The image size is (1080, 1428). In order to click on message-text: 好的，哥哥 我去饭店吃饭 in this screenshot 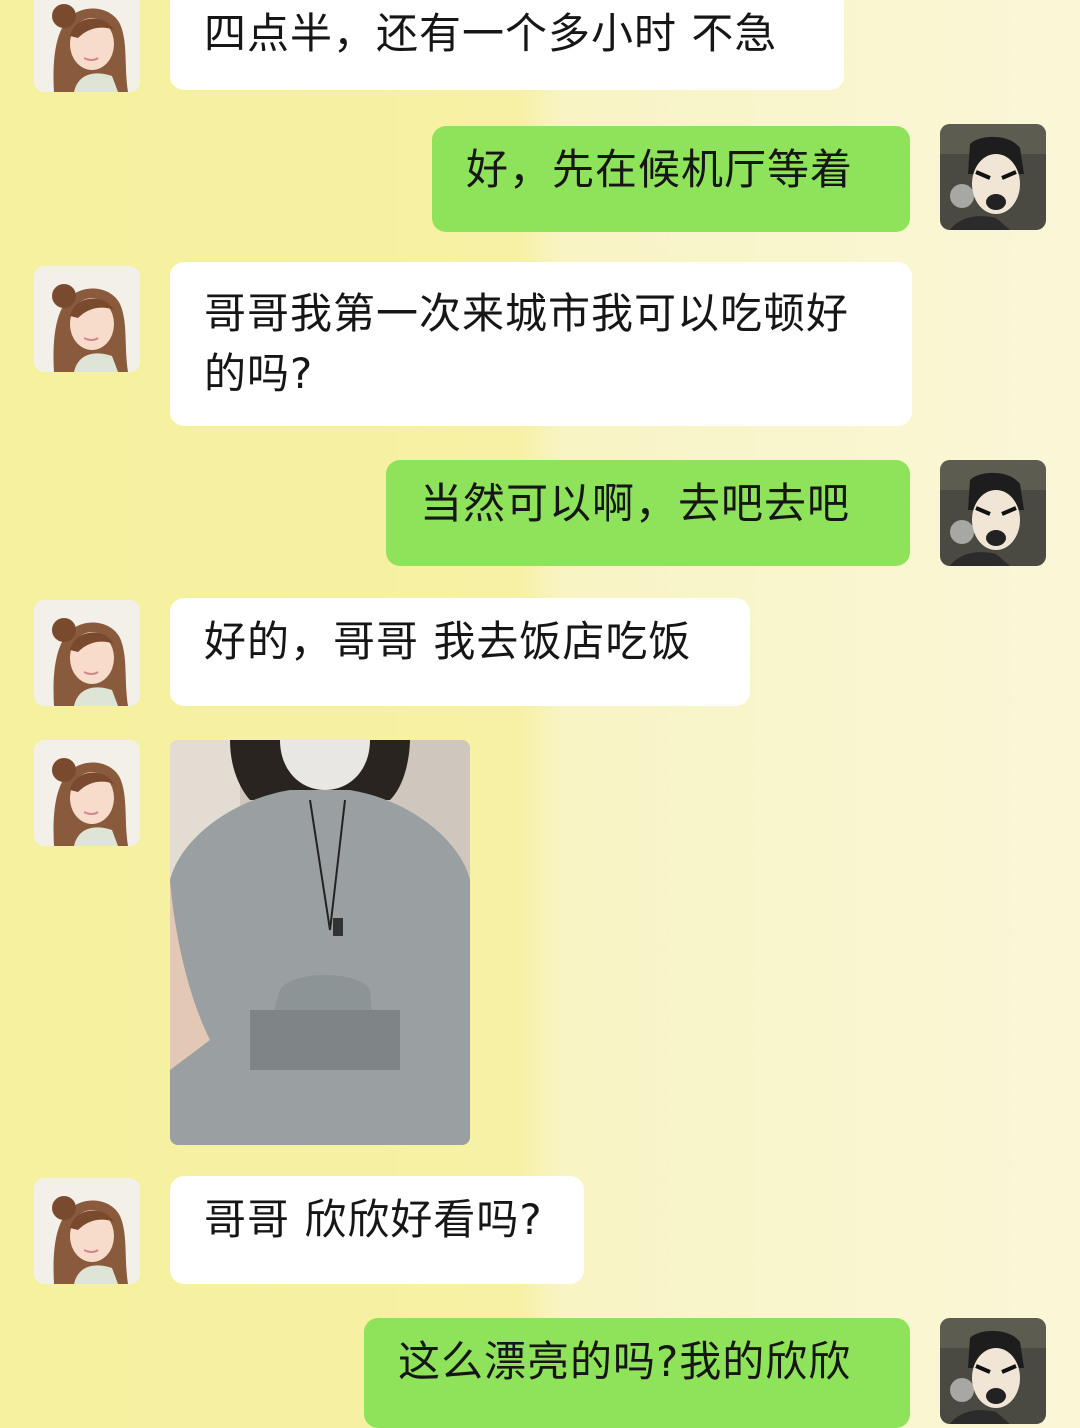, I will do `click(448, 641)`.